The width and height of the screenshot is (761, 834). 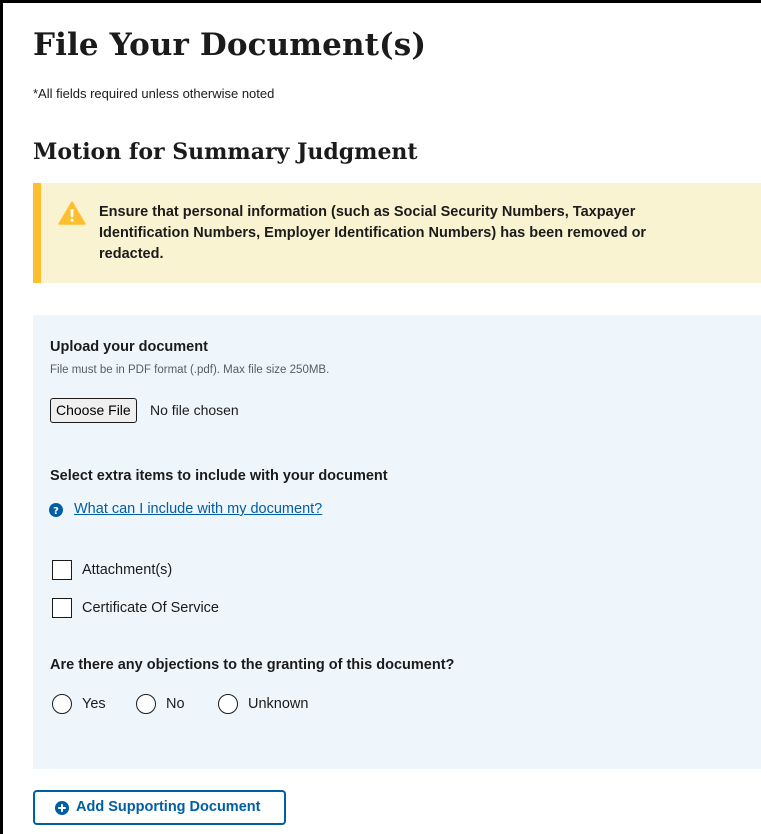 I want to click on choose-file-button: Choose File, so click(x=93, y=410).